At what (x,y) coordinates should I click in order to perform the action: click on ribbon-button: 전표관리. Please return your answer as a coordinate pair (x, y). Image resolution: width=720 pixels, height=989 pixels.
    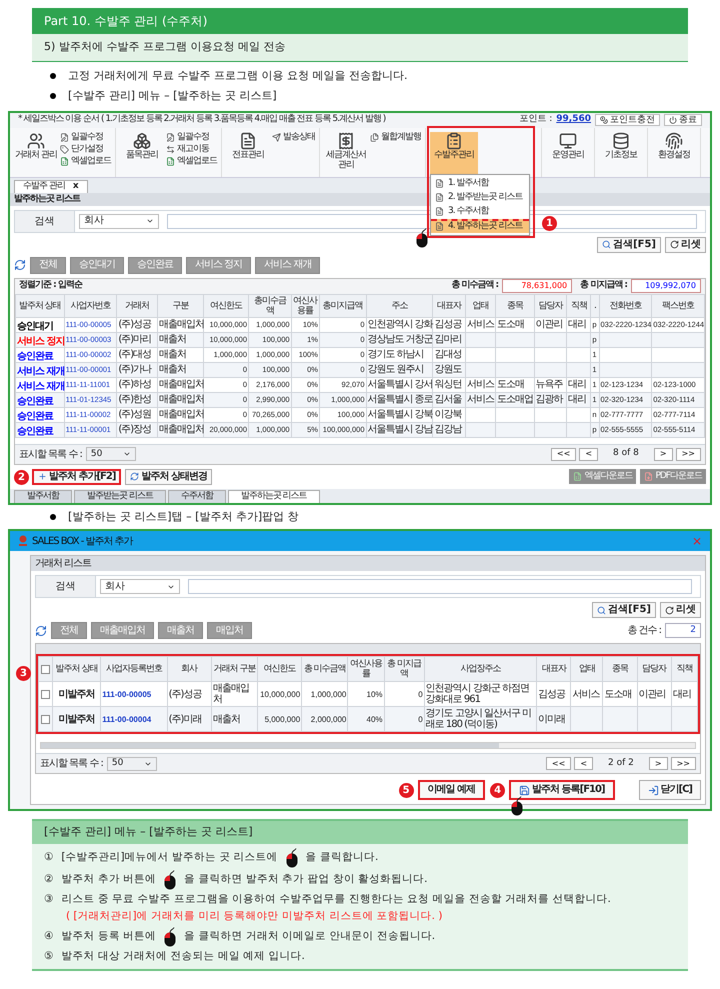
    Looking at the image, I should click on (248, 154).